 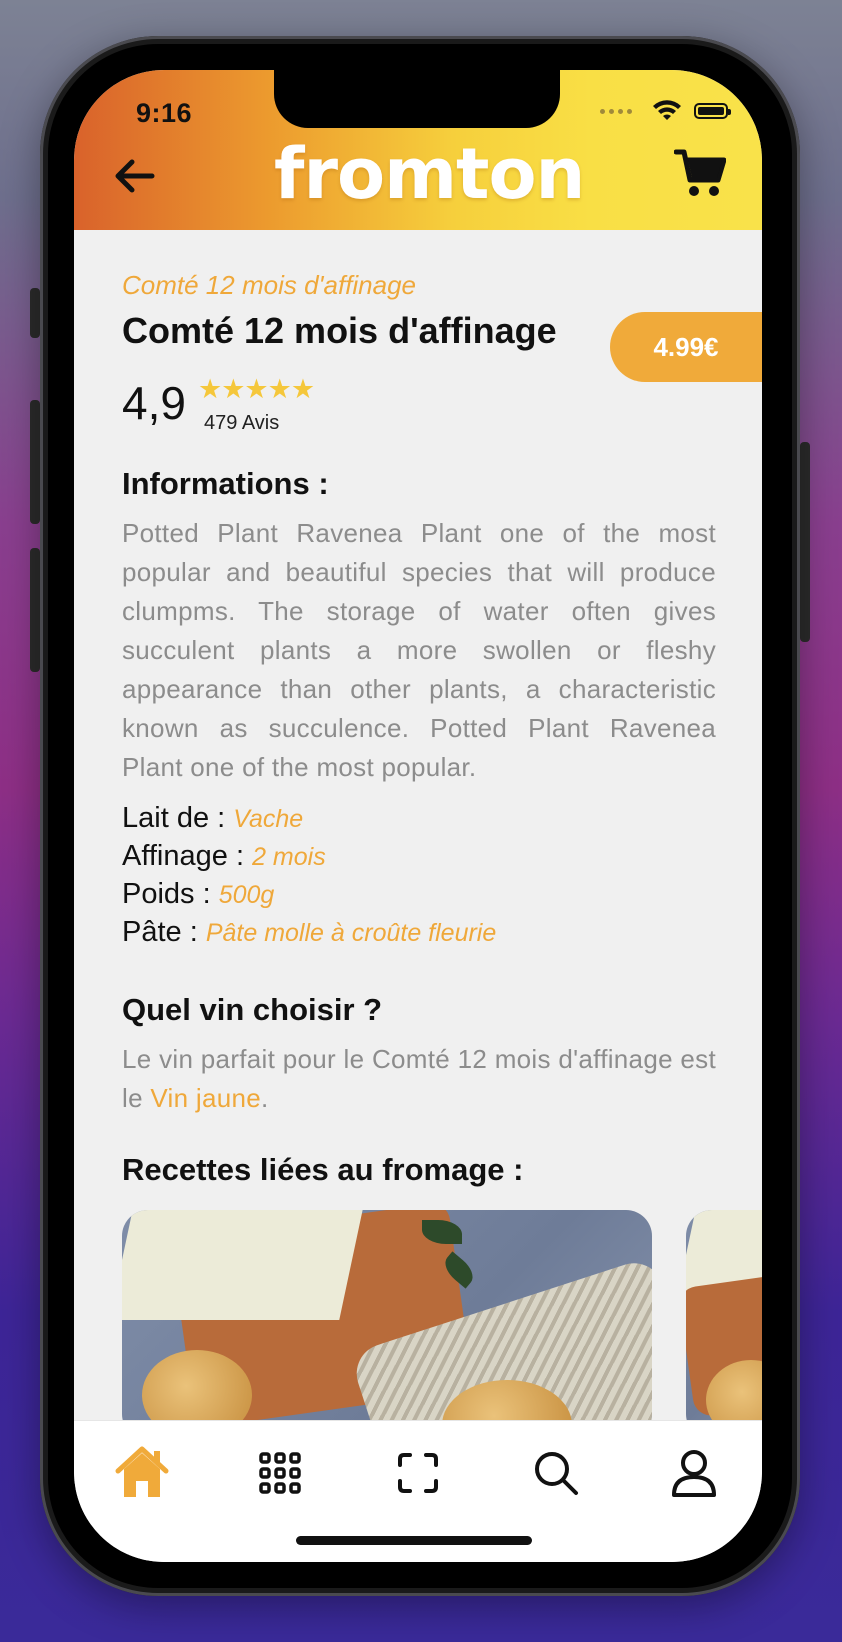 I want to click on notch, so click(x=417, y=99).